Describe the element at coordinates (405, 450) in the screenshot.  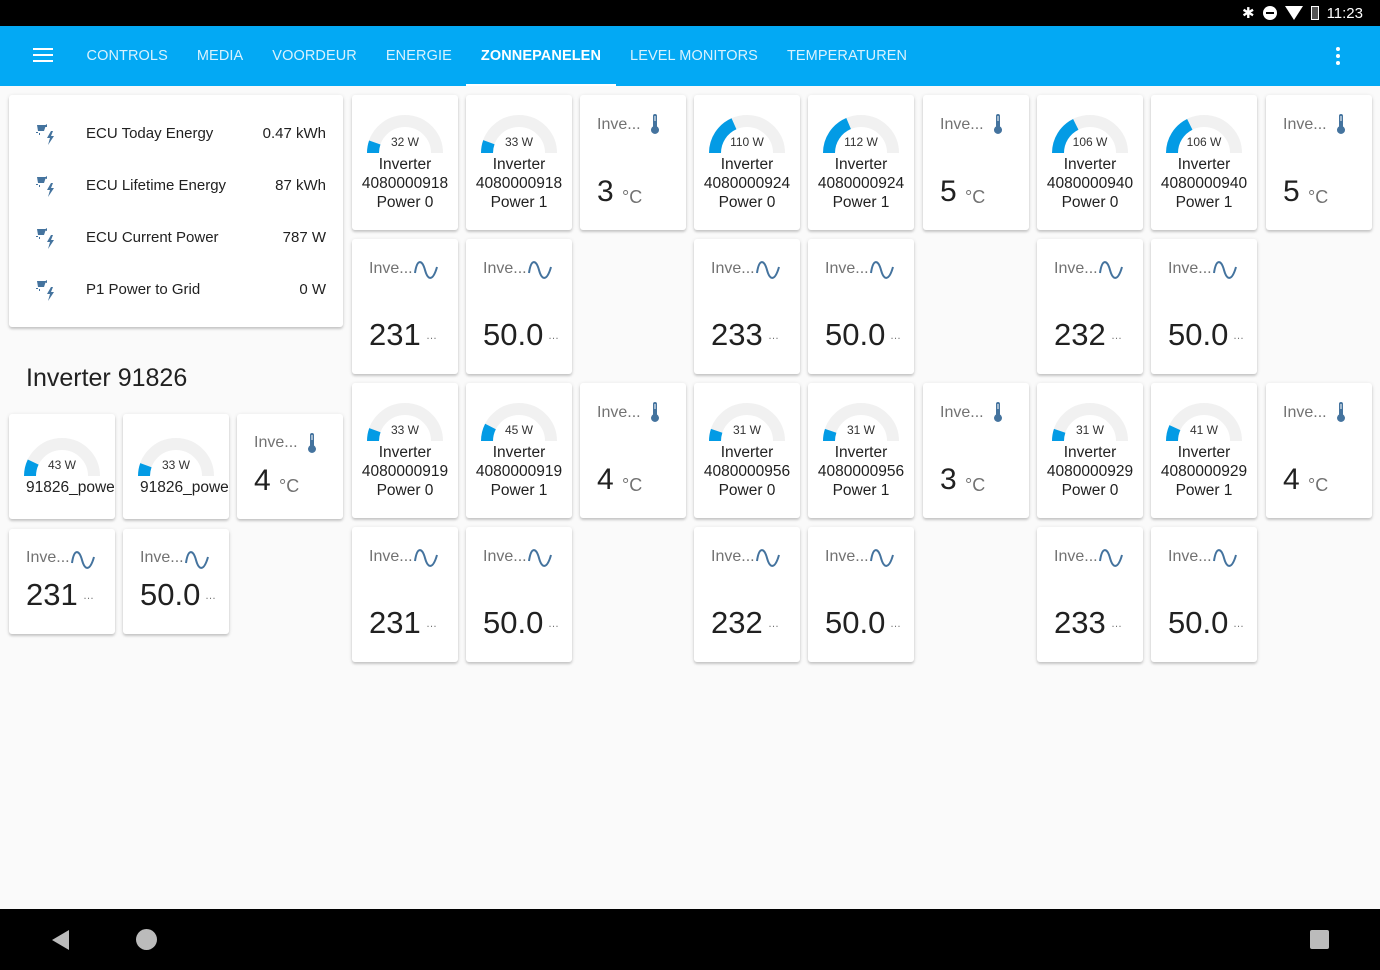
I see `gauge-card: 33 W Inverter 4080000919 Power 0` at that location.